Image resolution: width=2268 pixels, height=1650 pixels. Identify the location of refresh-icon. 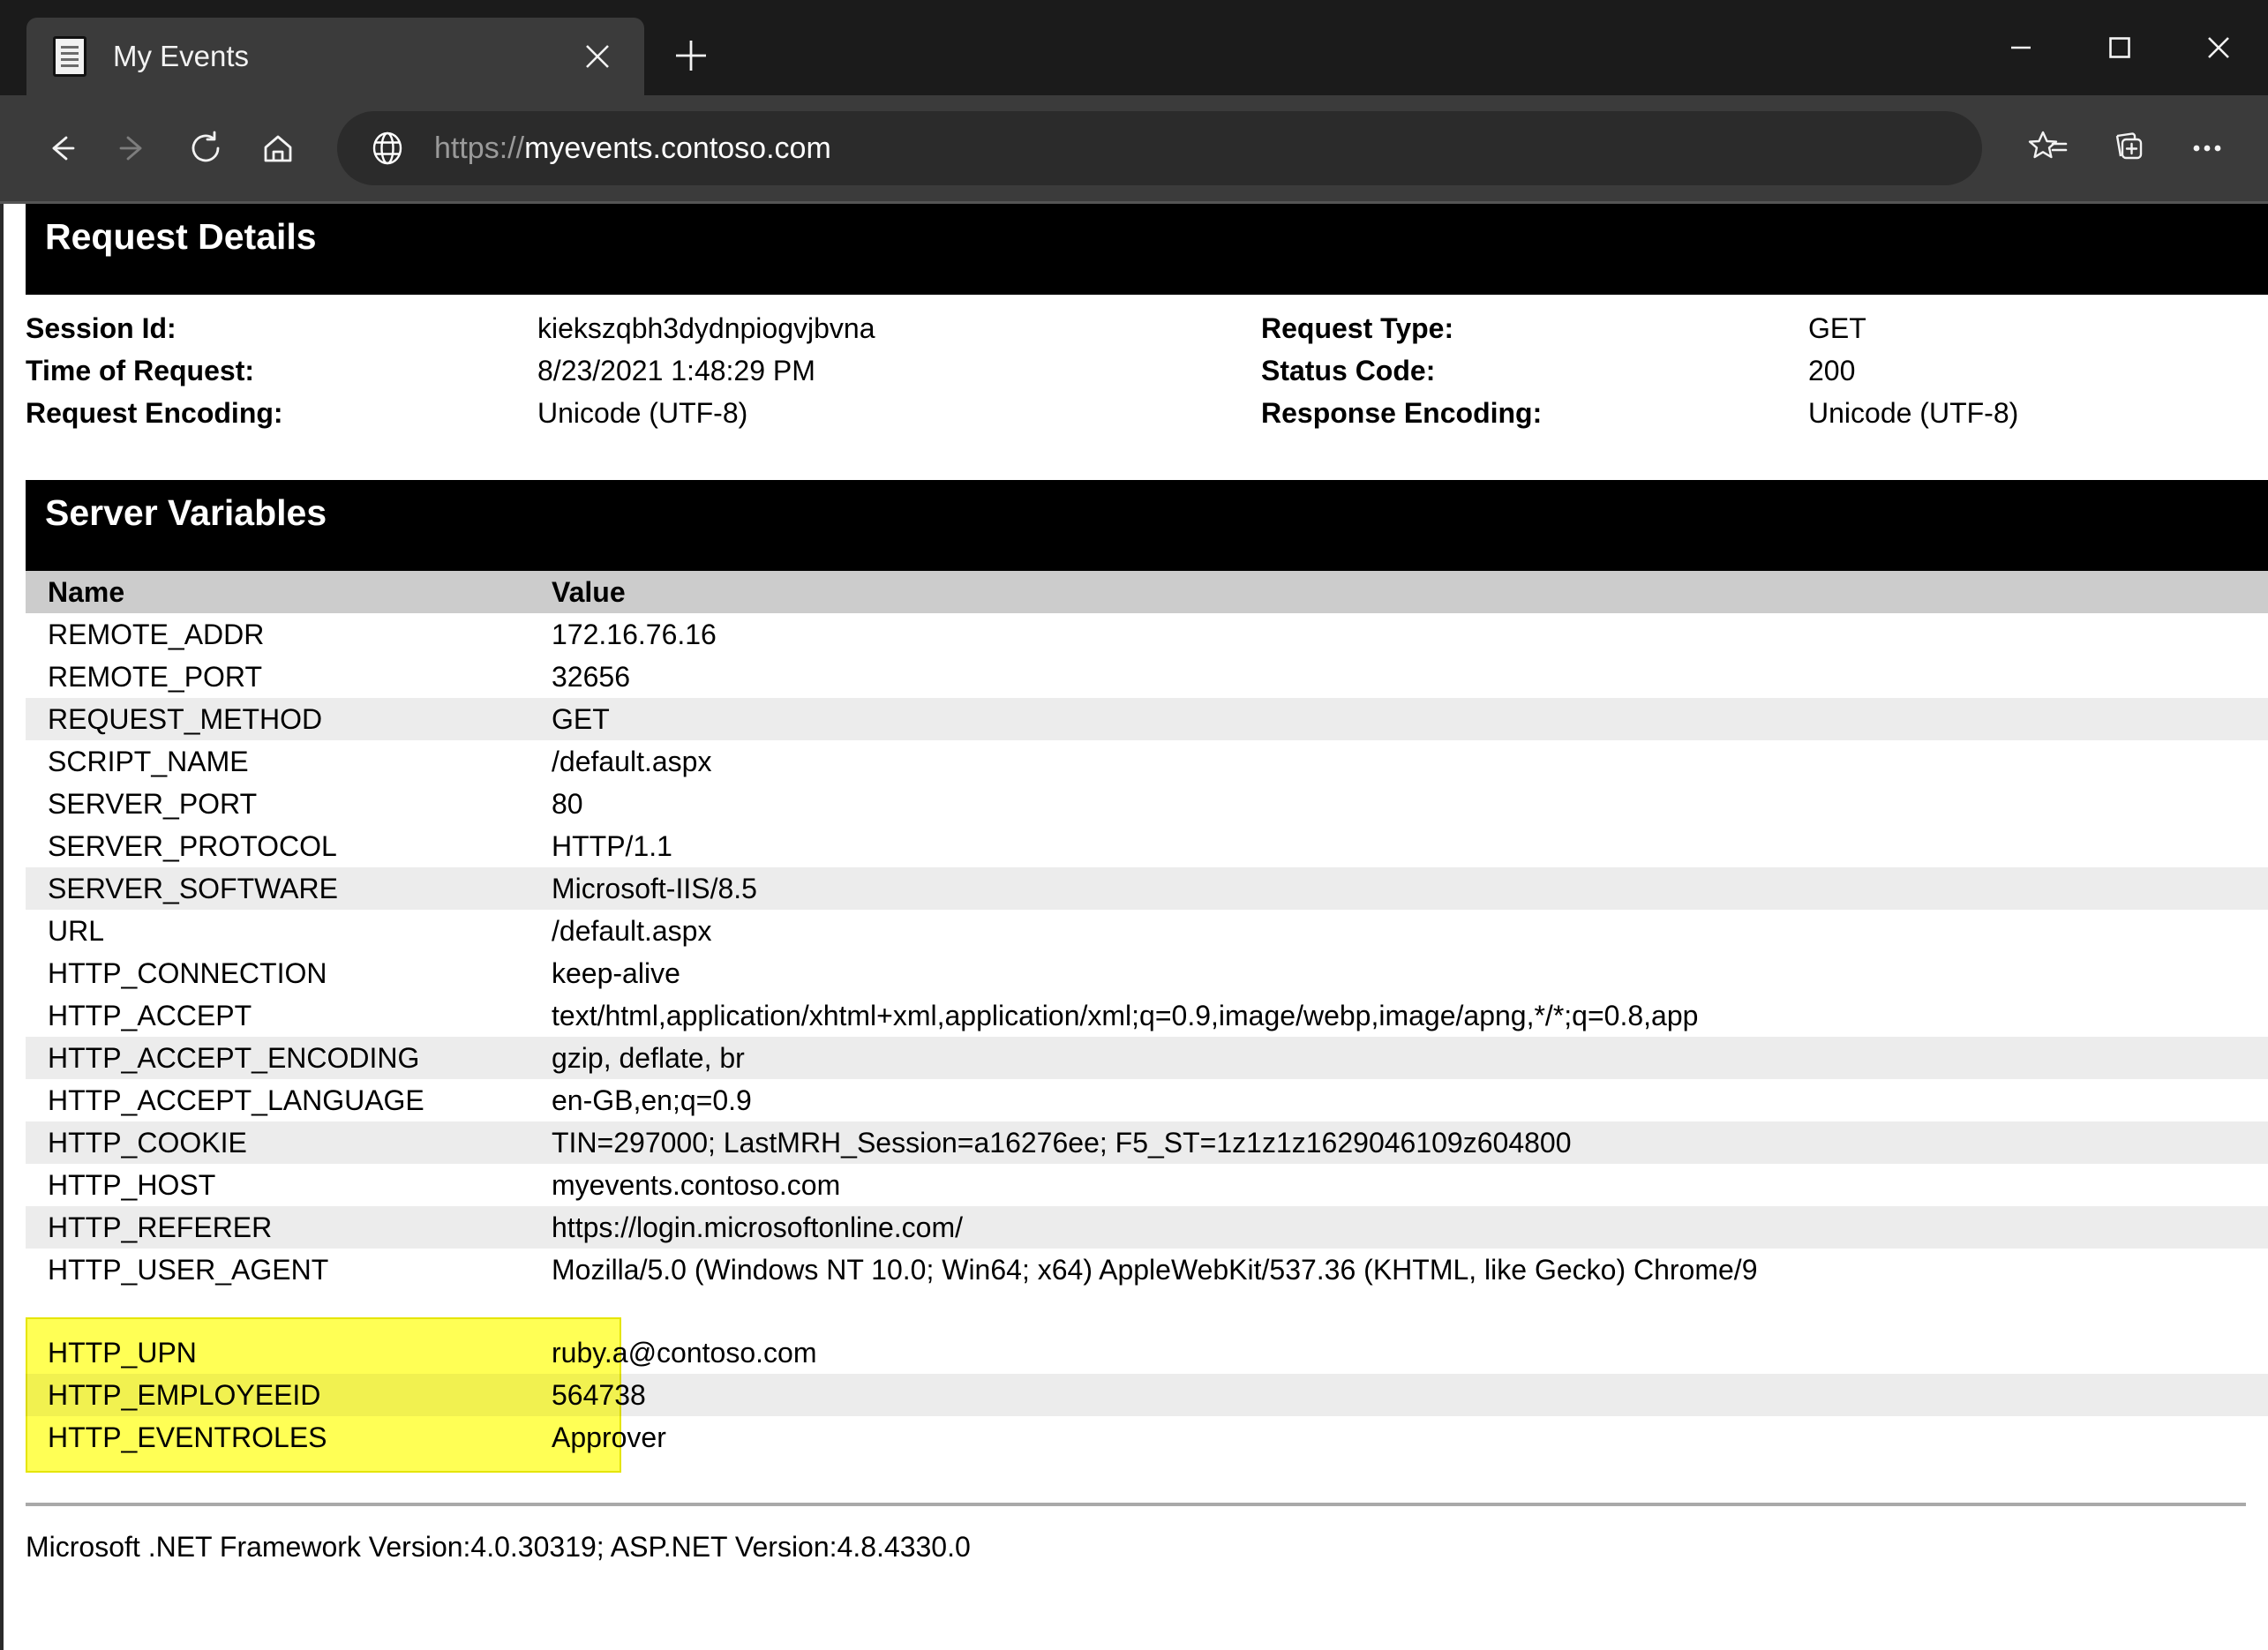
(205, 148).